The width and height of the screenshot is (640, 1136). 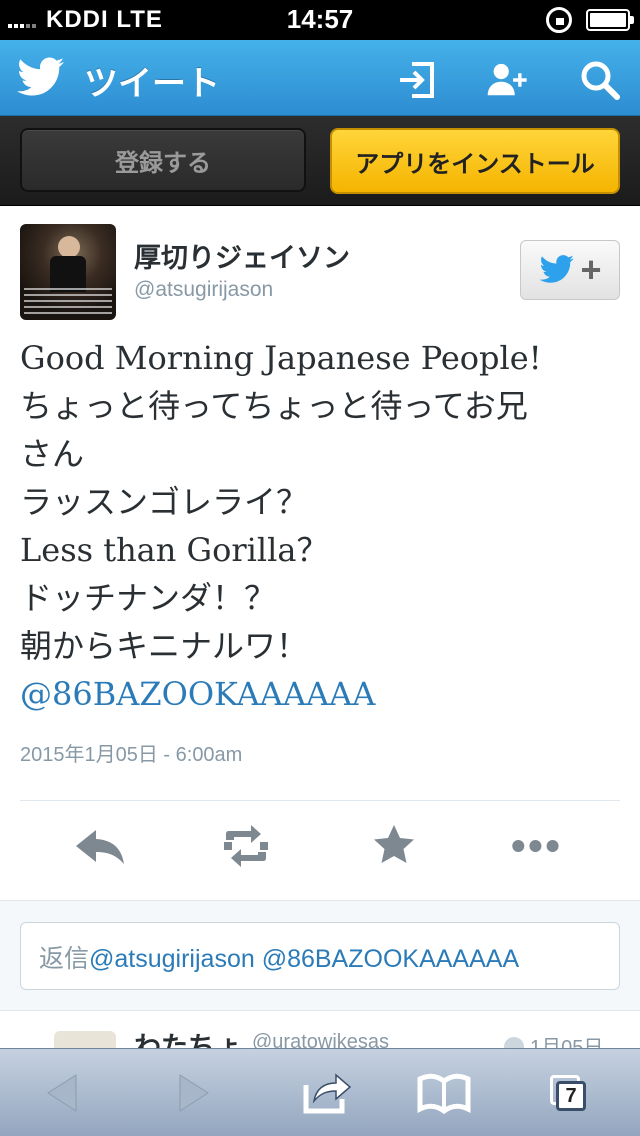 What do you see at coordinates (326, 1093) in the screenshot?
I see `share-icon` at bounding box center [326, 1093].